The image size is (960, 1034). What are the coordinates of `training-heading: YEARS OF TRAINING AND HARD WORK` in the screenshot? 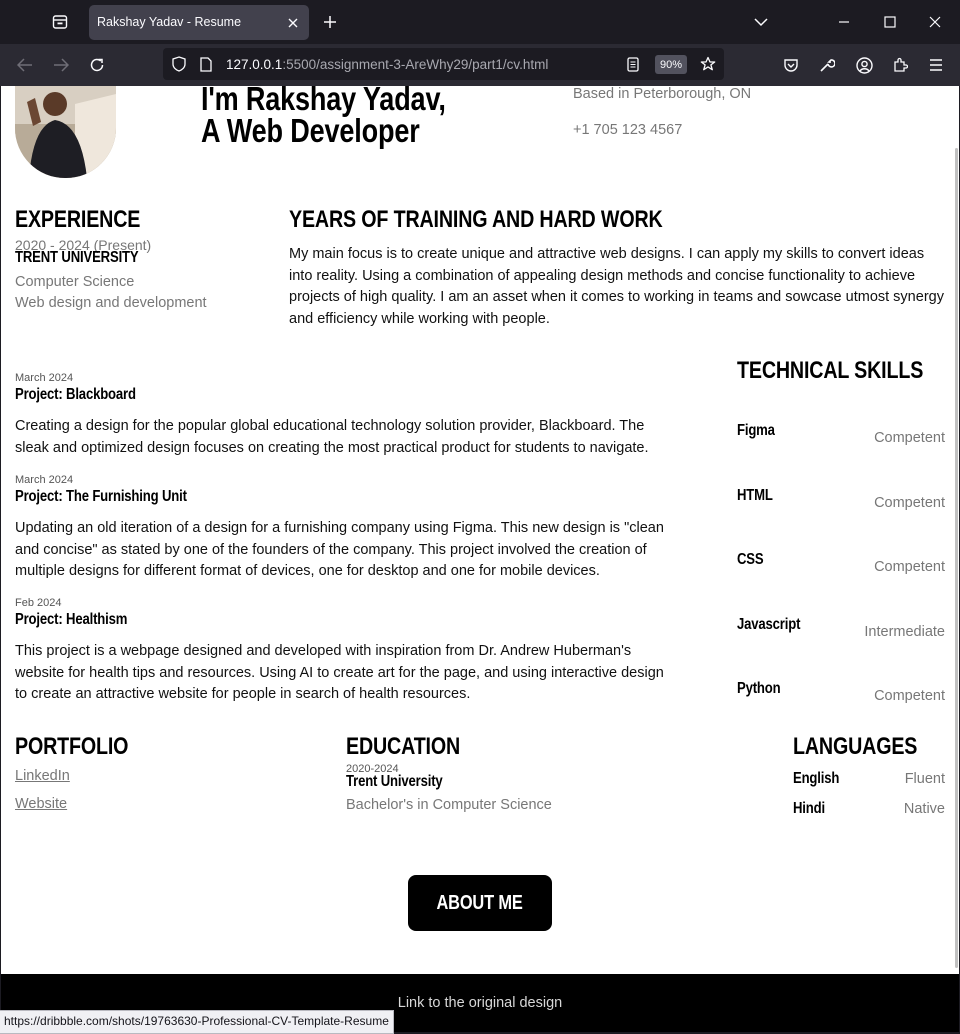 It's located at (476, 219).